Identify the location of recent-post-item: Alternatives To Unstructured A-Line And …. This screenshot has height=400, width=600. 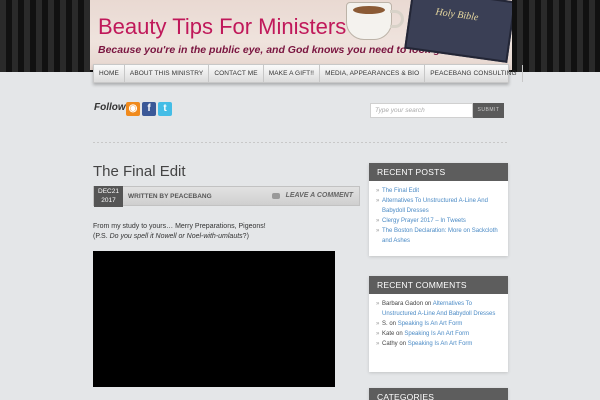
(439, 206).